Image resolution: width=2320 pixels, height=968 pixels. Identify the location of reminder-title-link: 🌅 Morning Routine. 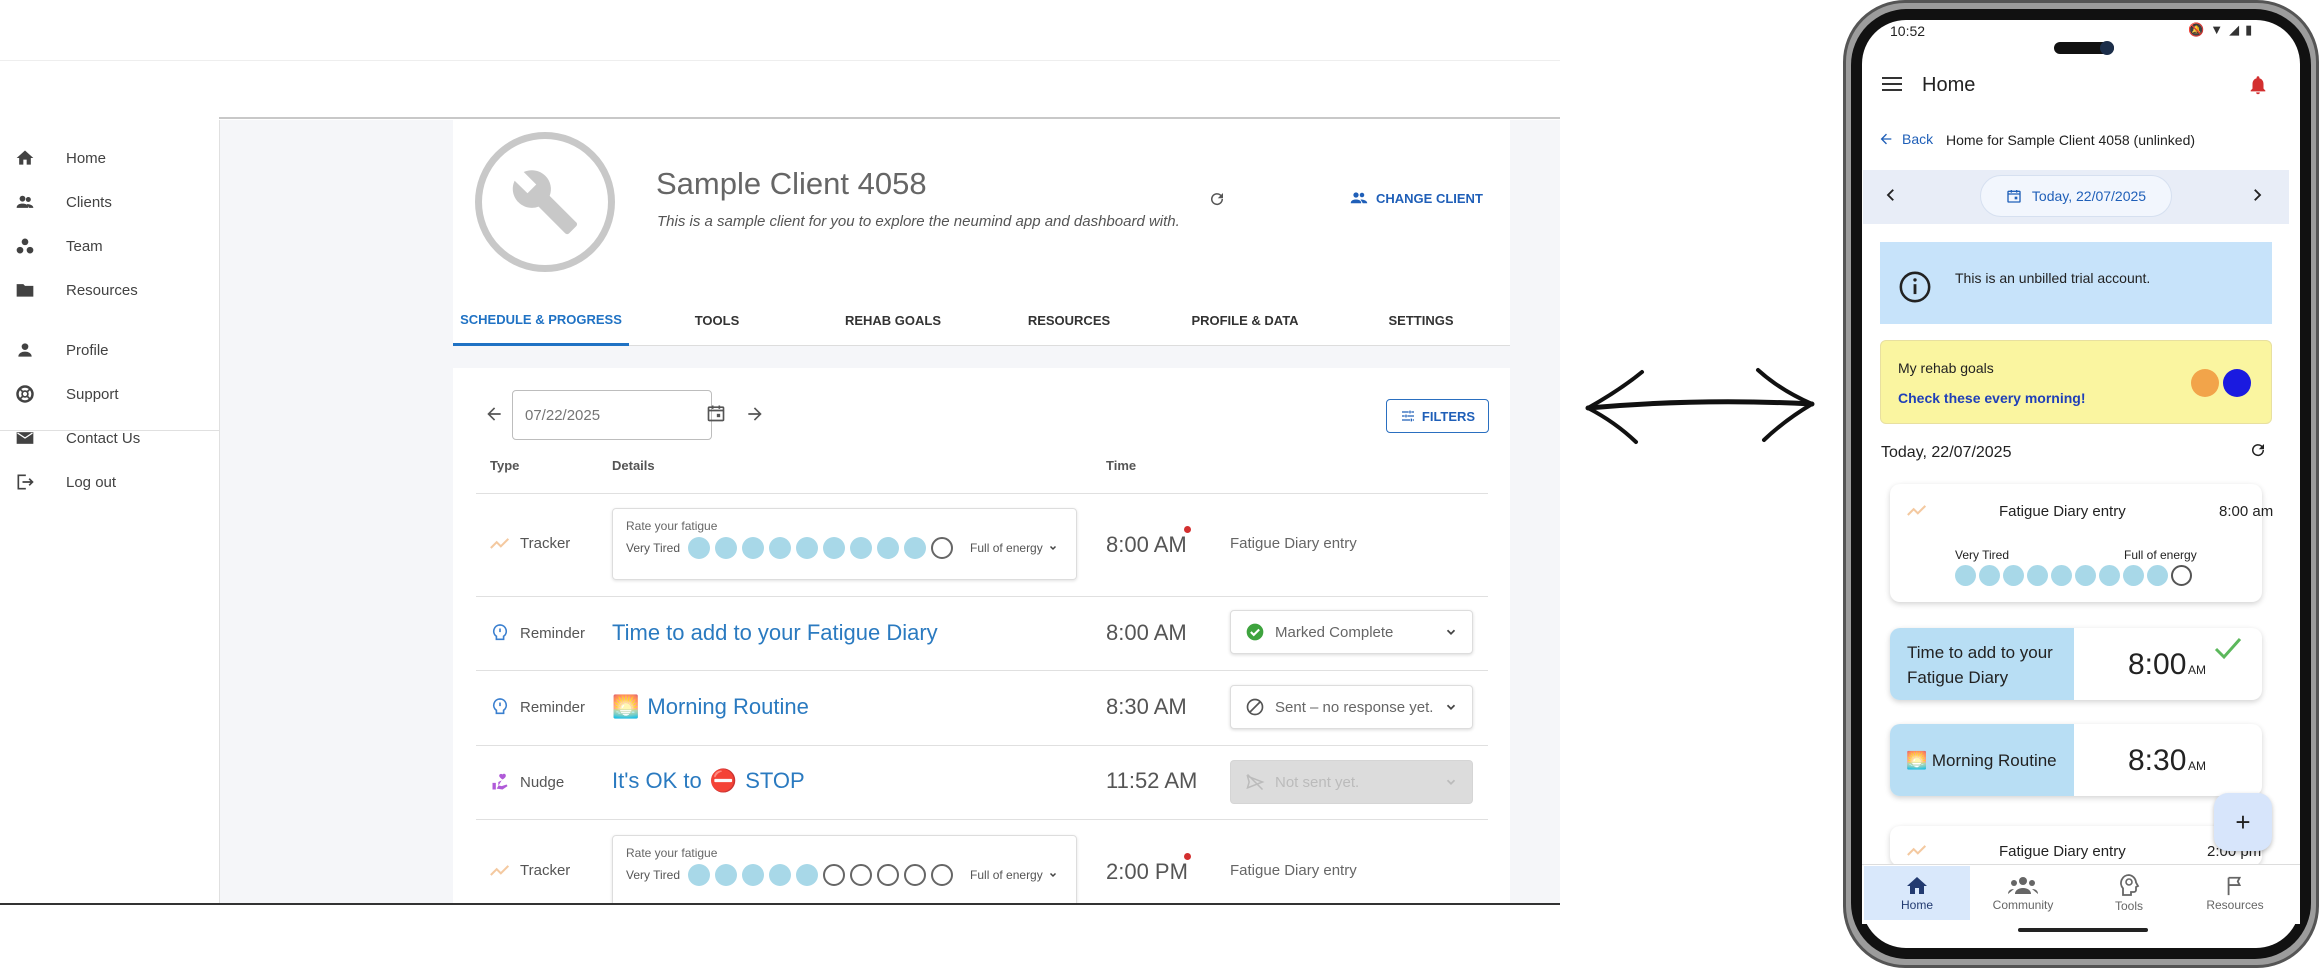
(710, 707).